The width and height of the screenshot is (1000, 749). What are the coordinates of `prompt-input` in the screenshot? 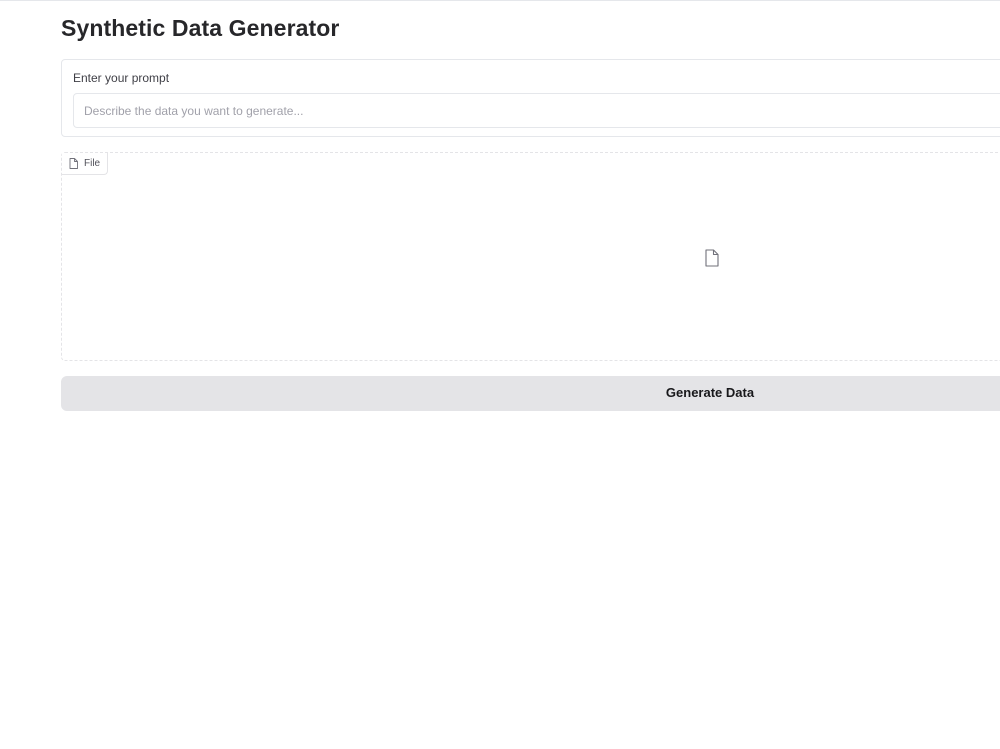 It's located at (536, 110).